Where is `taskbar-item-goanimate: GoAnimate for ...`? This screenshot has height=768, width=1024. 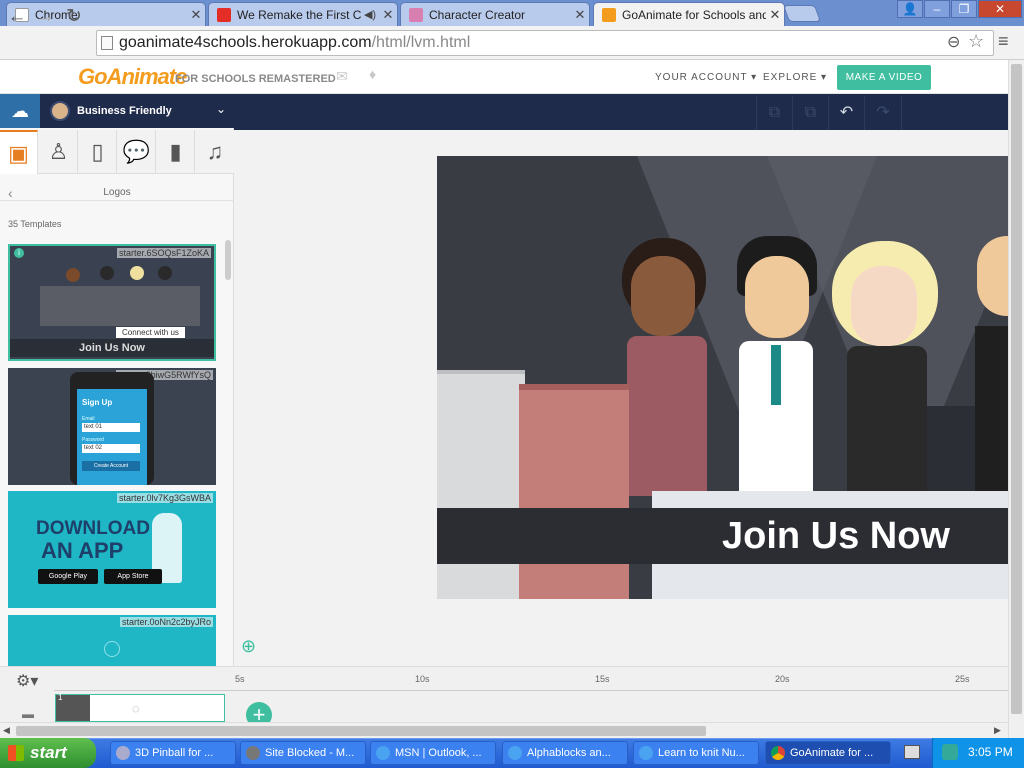 taskbar-item-goanimate: GoAnimate for ... is located at coordinates (828, 753).